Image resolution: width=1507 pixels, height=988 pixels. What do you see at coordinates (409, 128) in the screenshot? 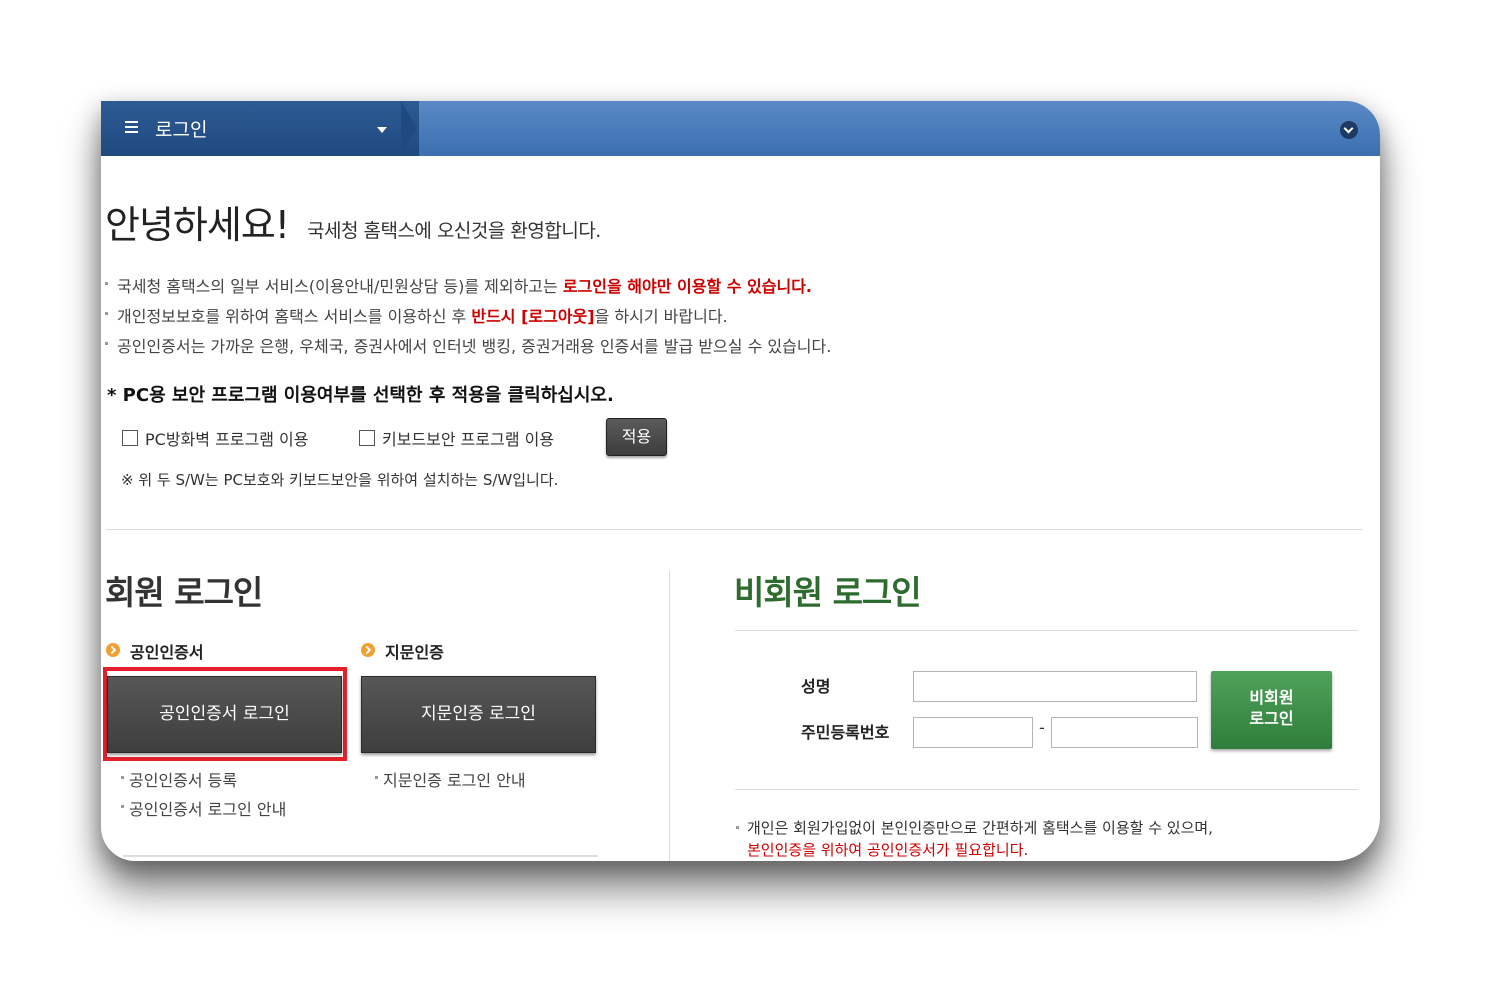
I see `tab-arrow-decoration` at bounding box center [409, 128].